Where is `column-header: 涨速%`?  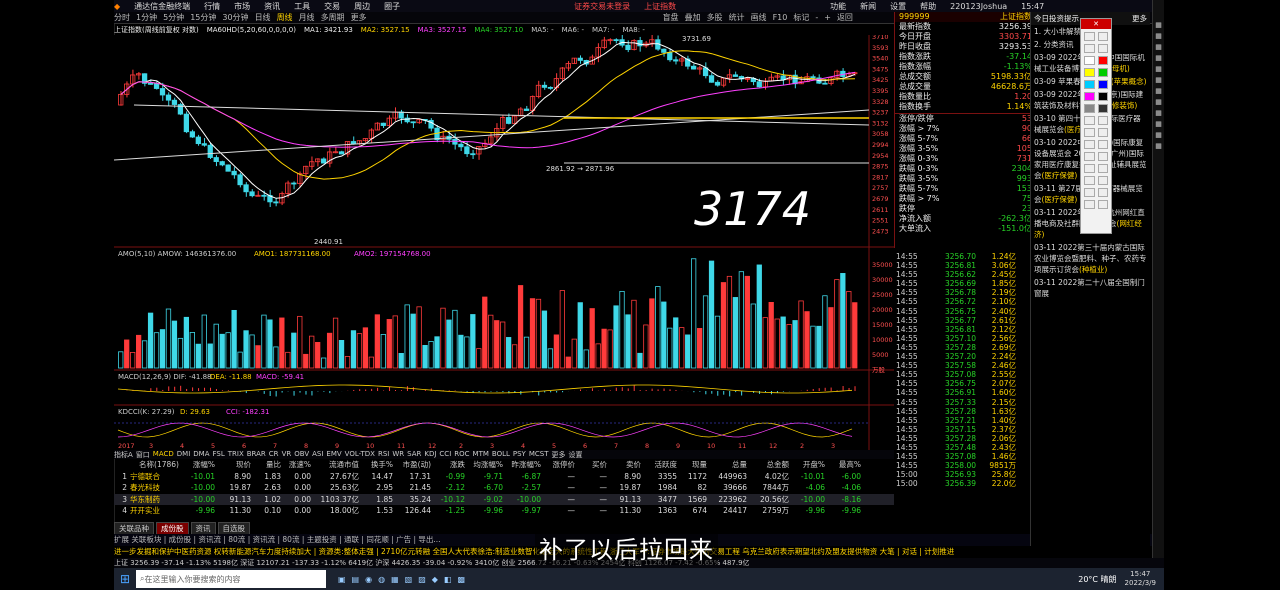
column-header: 涨速% is located at coordinates (299, 465).